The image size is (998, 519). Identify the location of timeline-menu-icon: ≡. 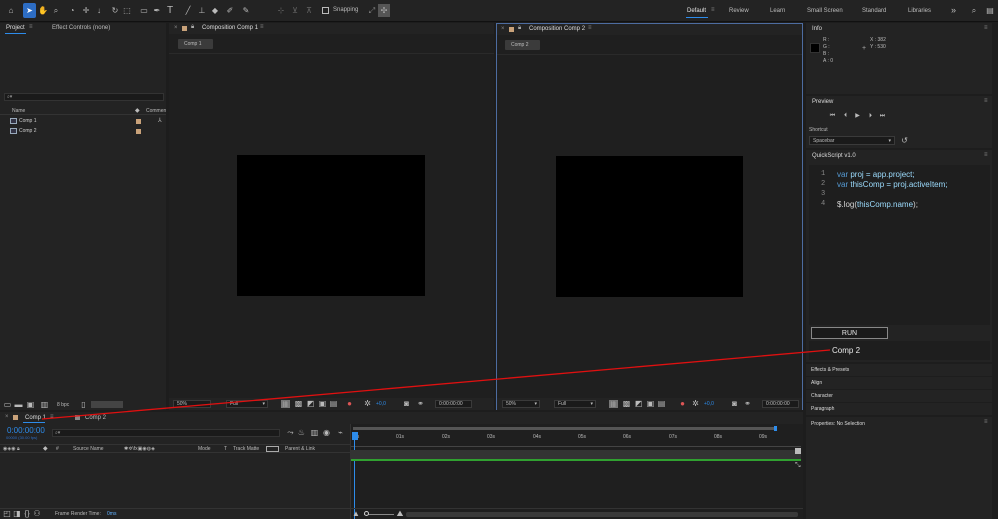
(52, 417).